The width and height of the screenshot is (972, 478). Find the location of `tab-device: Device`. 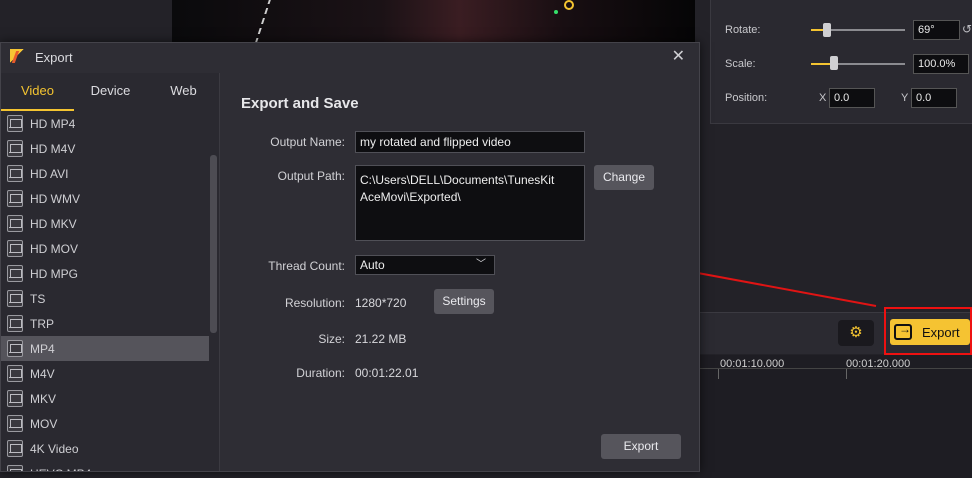

tab-device: Device is located at coordinates (110, 92).